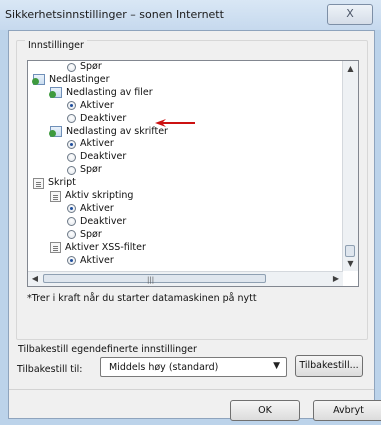 This screenshot has width=381, height=425. Describe the element at coordinates (350, 263) in the screenshot. I see `scroll-down-icon: ▼` at that location.